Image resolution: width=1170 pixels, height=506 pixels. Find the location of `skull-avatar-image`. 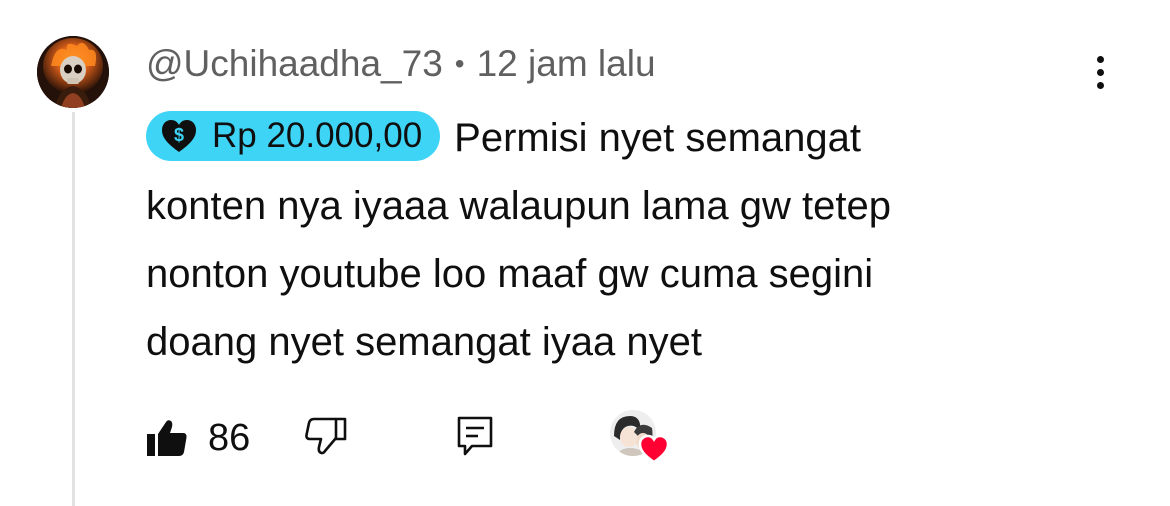

skull-avatar-image is located at coordinates (73, 72).